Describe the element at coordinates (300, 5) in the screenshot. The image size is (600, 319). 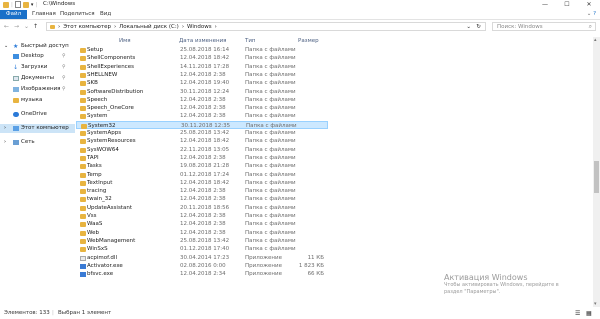
I see `title-bar: | ▾ | C:\Windows — ☐ ✕` at that location.